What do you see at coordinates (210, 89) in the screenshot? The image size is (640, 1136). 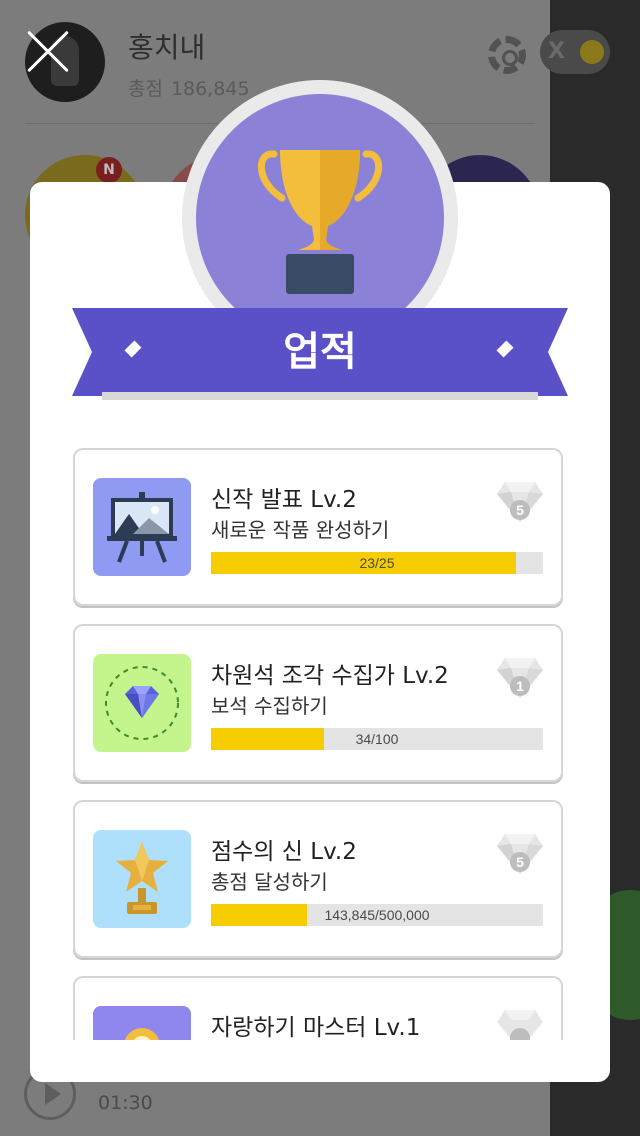 I see `score-value: 186,845` at bounding box center [210, 89].